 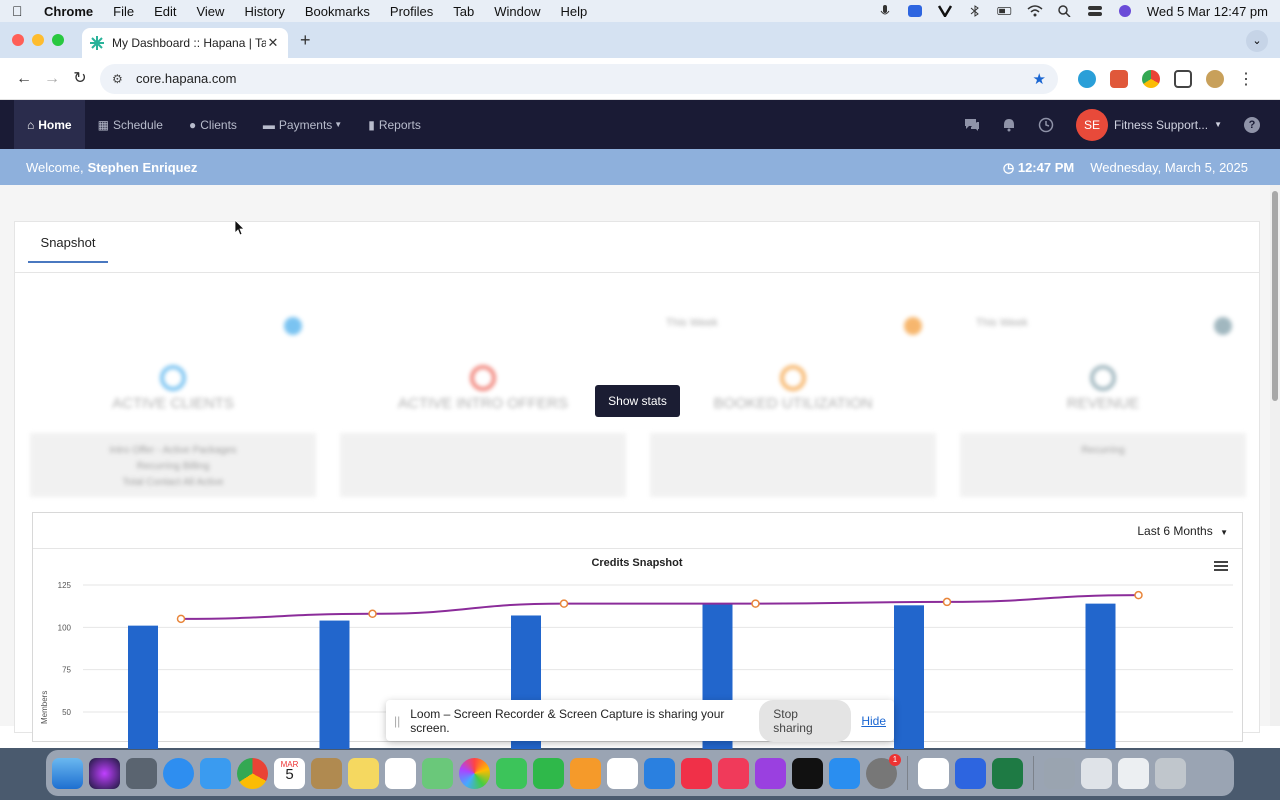 What do you see at coordinates (68, 242) in the screenshot?
I see `tab-snapshot: Snapshot` at bounding box center [68, 242].